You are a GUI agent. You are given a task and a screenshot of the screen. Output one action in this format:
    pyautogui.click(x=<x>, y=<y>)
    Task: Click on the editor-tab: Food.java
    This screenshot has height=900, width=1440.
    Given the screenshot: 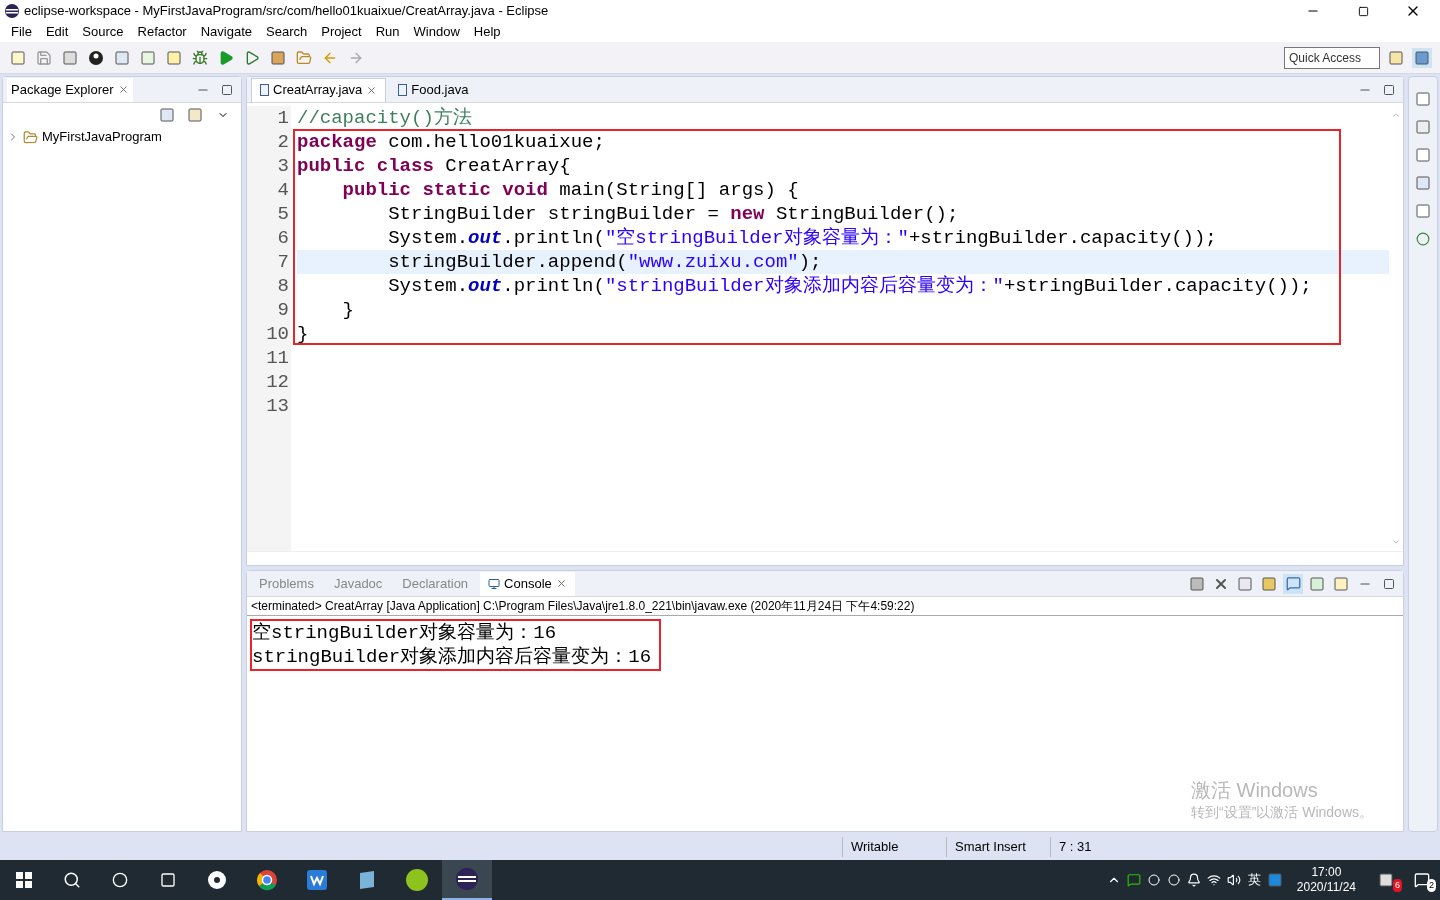 What is the action you would take?
    pyautogui.click(x=433, y=89)
    